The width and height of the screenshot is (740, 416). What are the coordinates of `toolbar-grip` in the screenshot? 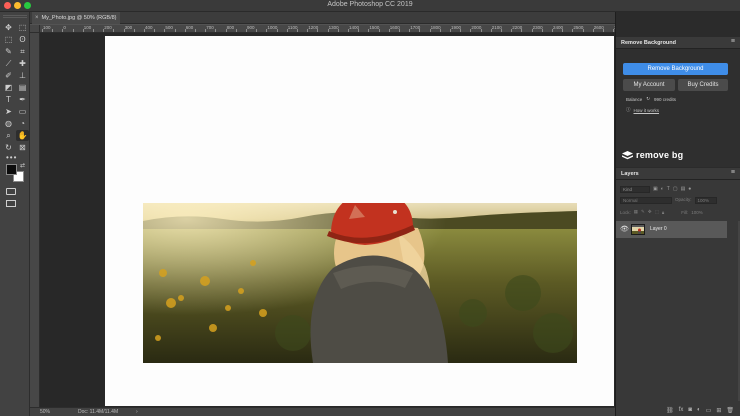 It's located at (15, 16).